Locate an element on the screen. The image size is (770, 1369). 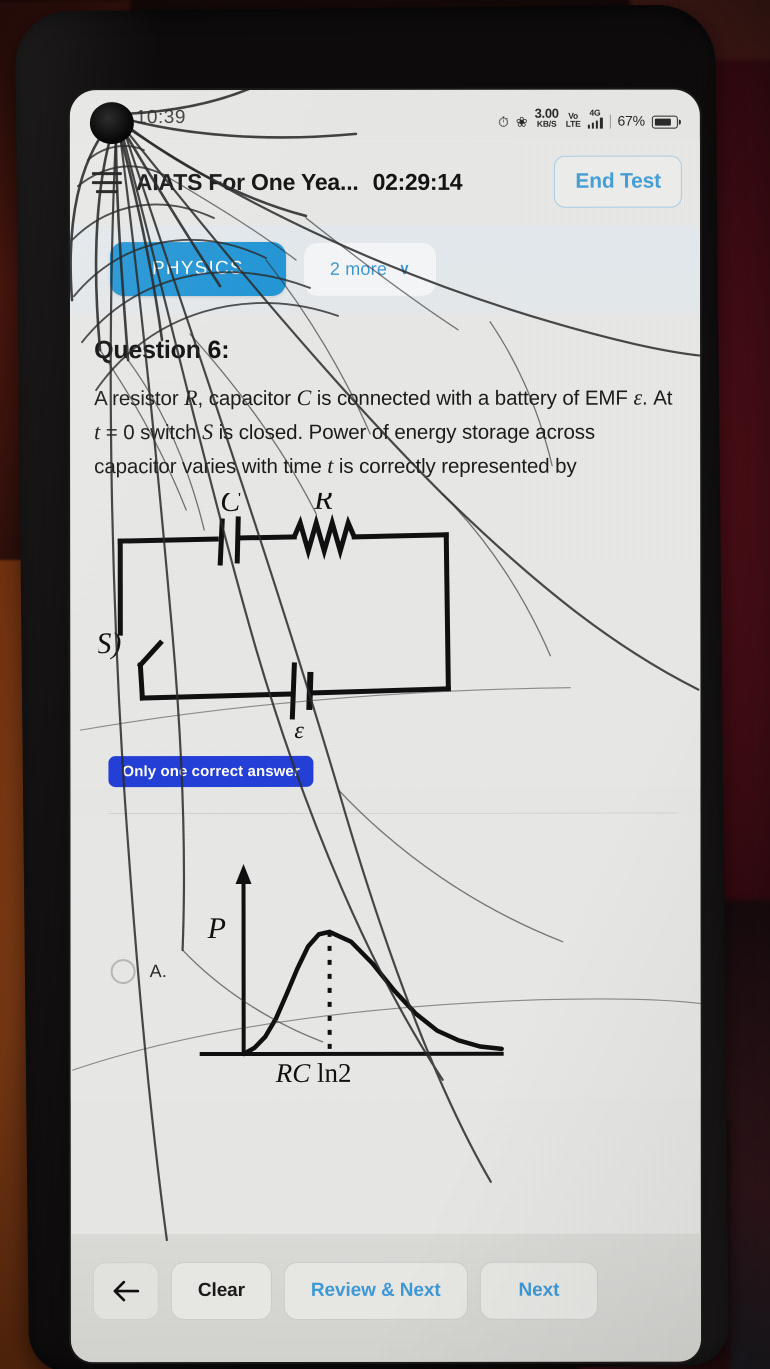
resistor-label: R is located at coordinates (322, 504).